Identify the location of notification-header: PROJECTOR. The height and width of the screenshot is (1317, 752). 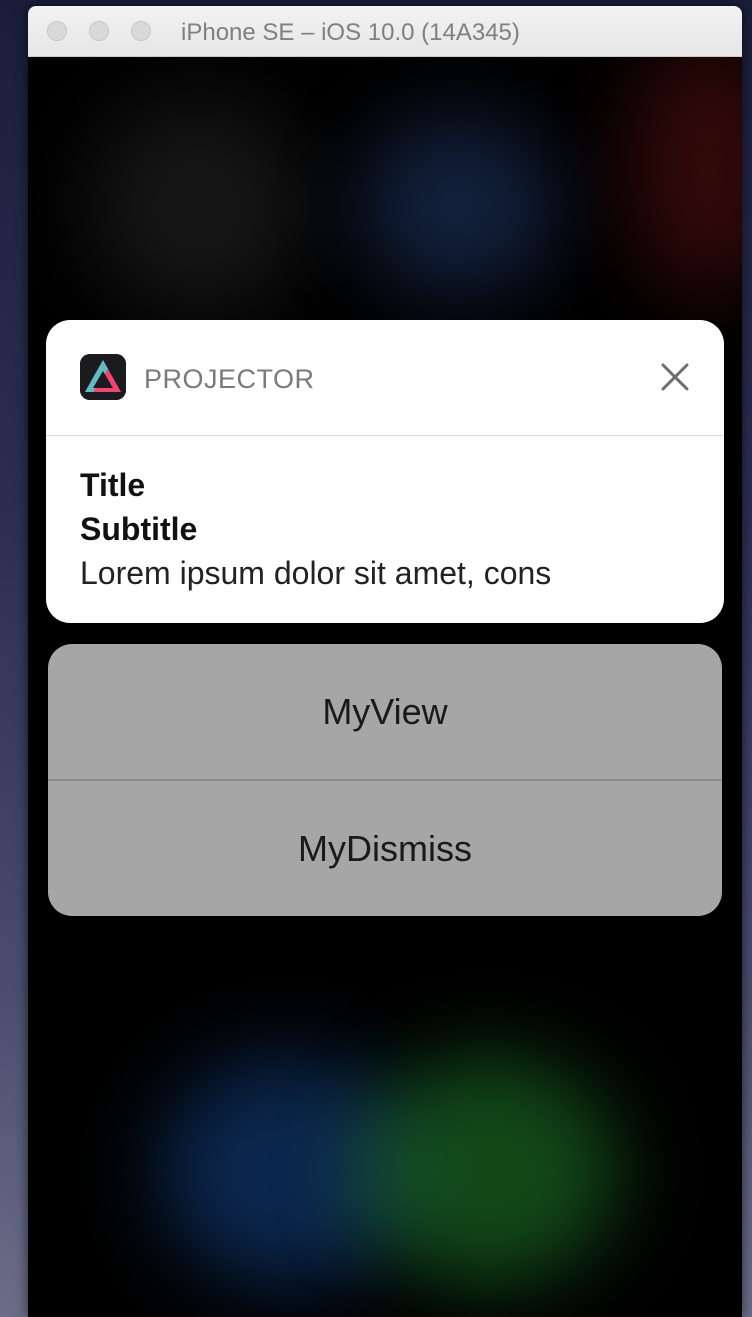
(385, 378).